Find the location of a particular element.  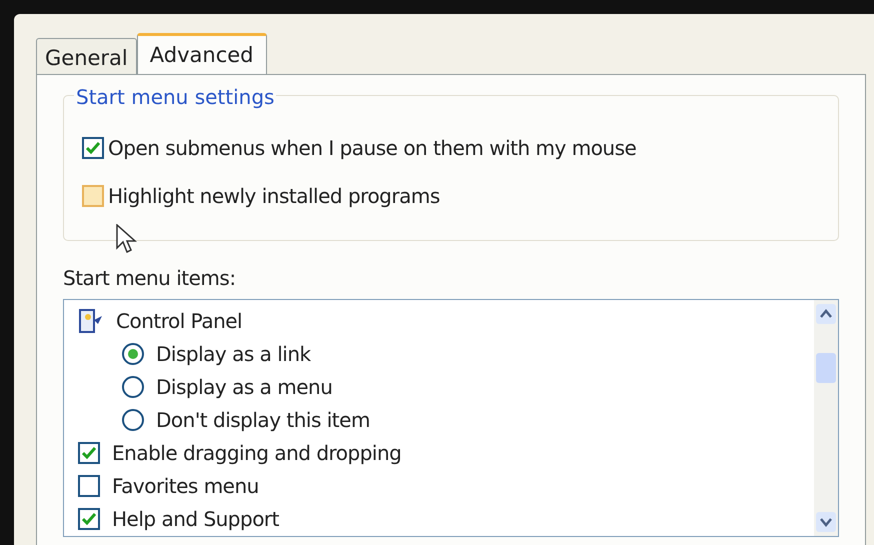

items-label: Start menu items: is located at coordinates (149, 278).